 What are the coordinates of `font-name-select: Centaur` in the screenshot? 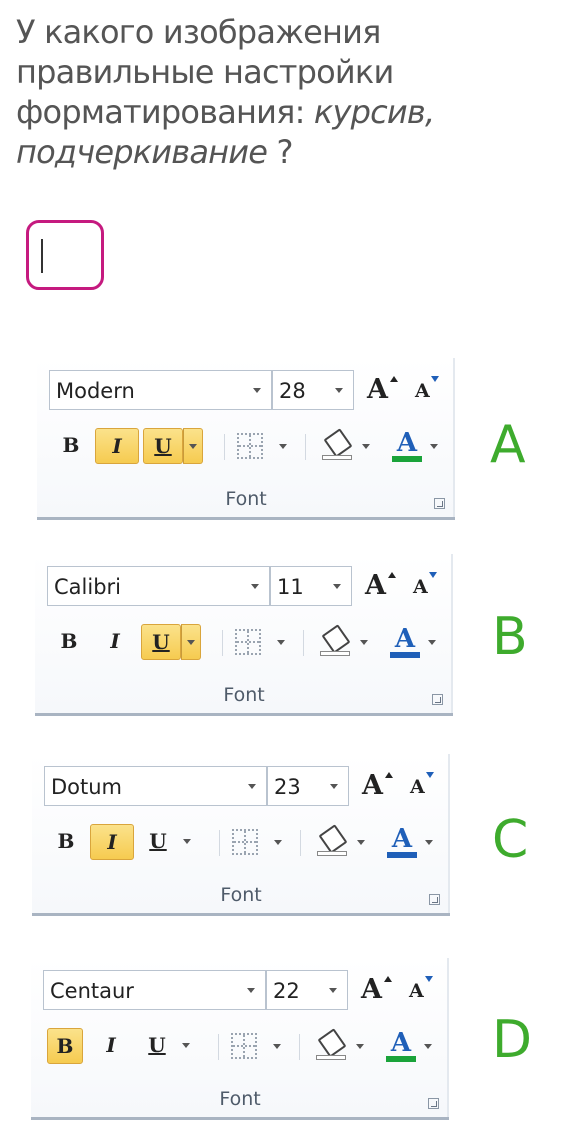 It's located at (154, 990).